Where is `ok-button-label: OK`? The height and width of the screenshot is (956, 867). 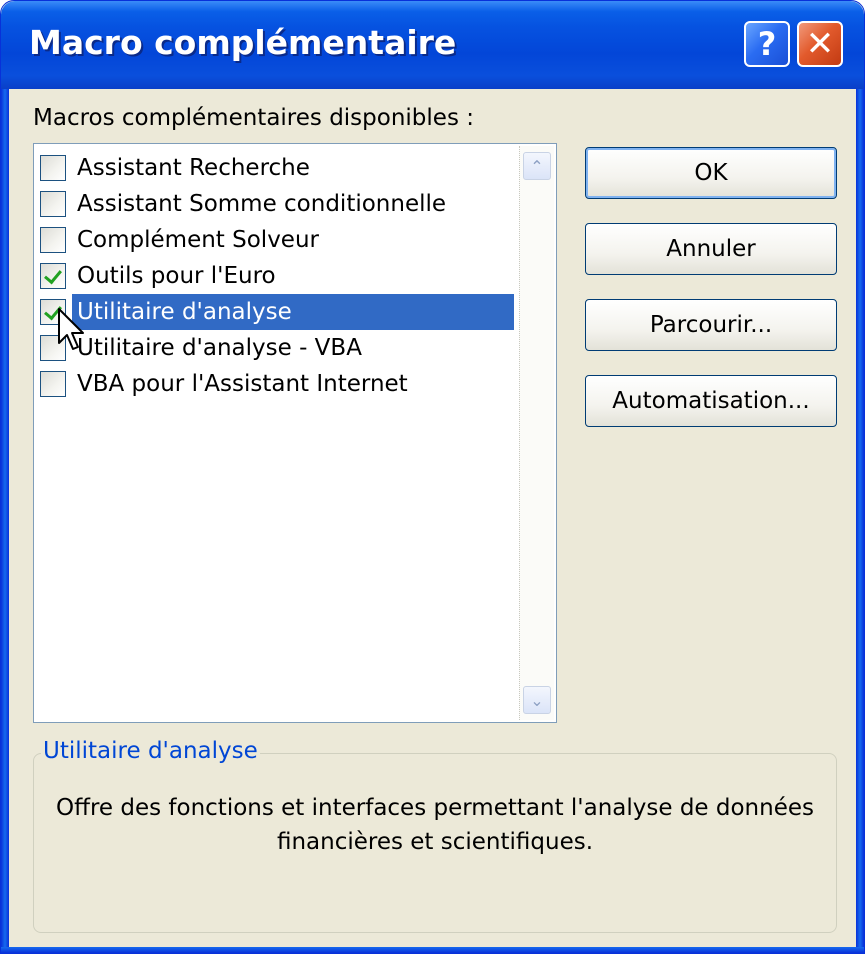
ok-button-label: OK is located at coordinates (711, 173).